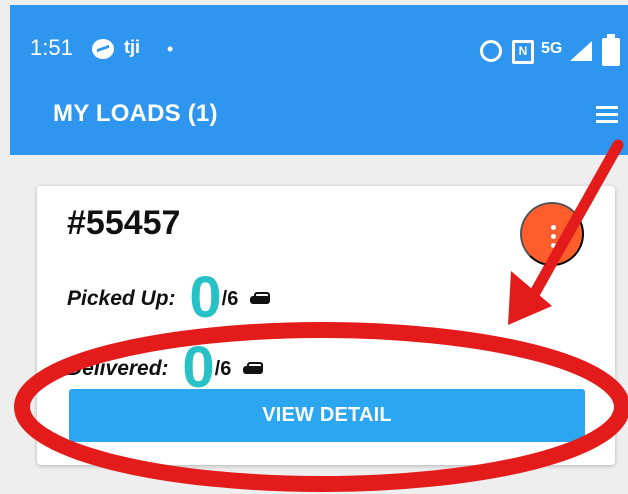  Describe the element at coordinates (491, 51) in the screenshot. I see `alarm-icon` at that location.